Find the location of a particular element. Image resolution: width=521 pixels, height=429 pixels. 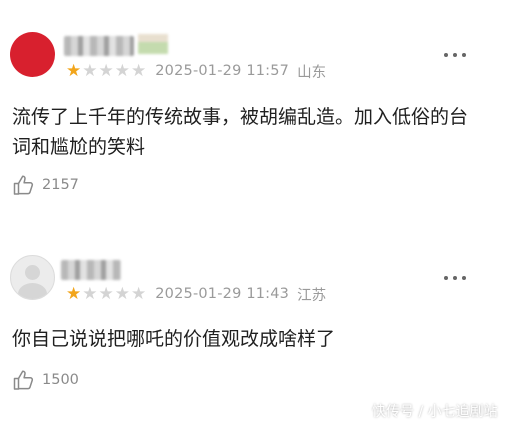

comment-text: 你自己说说把哪吒的价值观改成啥样了 is located at coordinates (174, 339).